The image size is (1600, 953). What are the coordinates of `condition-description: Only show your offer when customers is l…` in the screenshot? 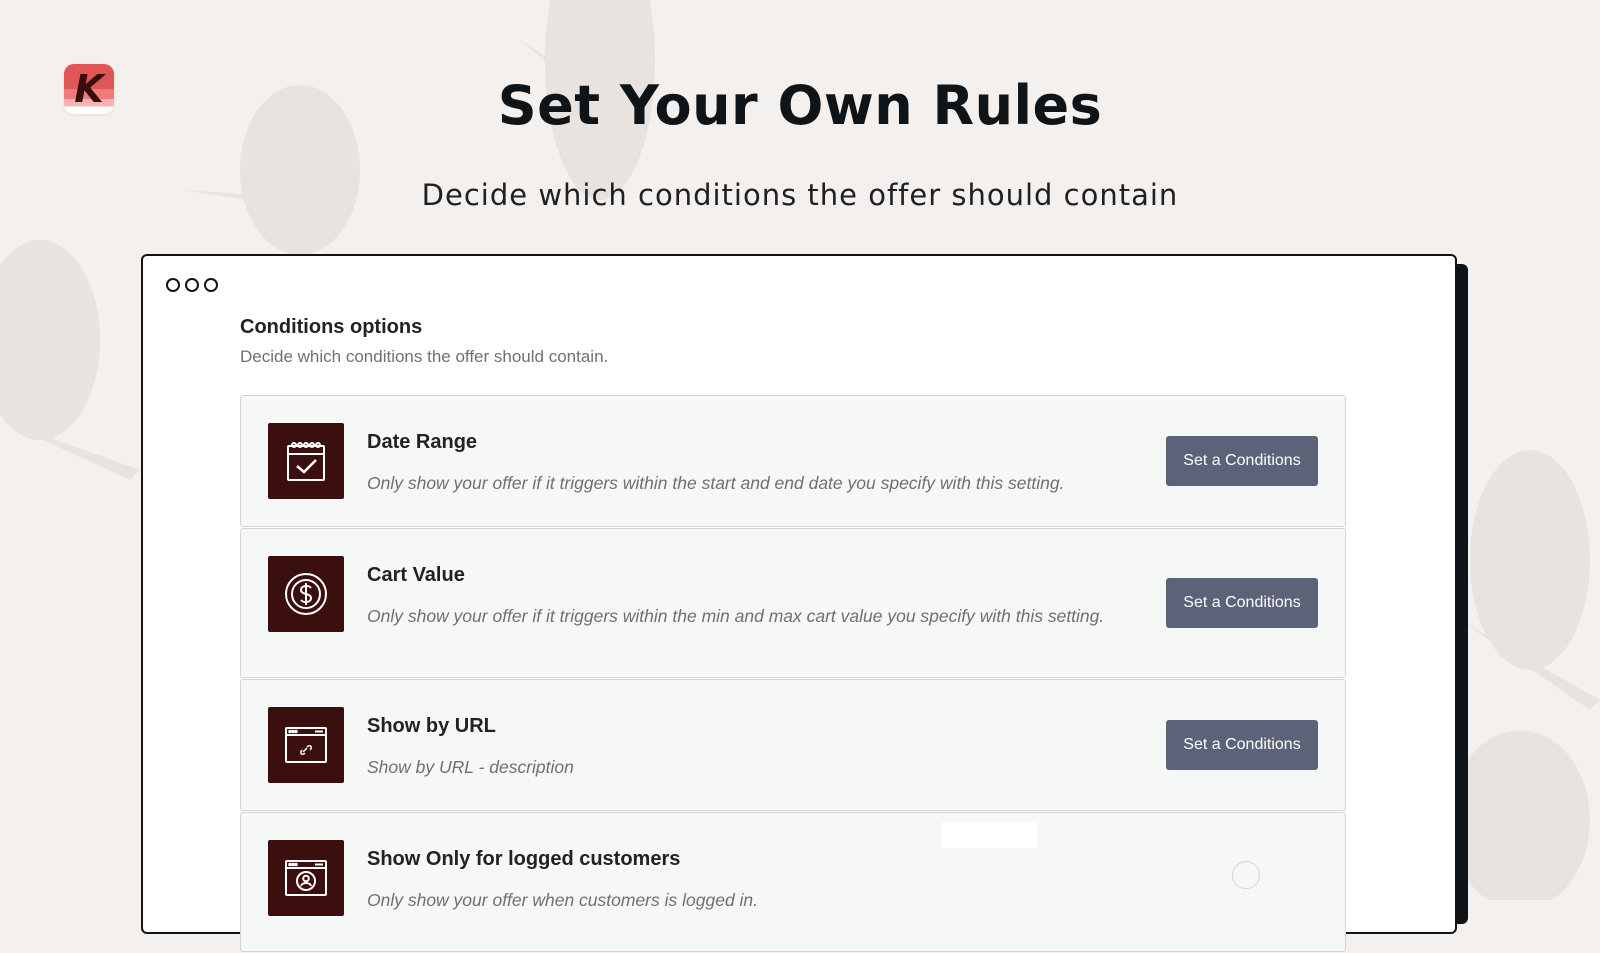 It's located at (563, 900).